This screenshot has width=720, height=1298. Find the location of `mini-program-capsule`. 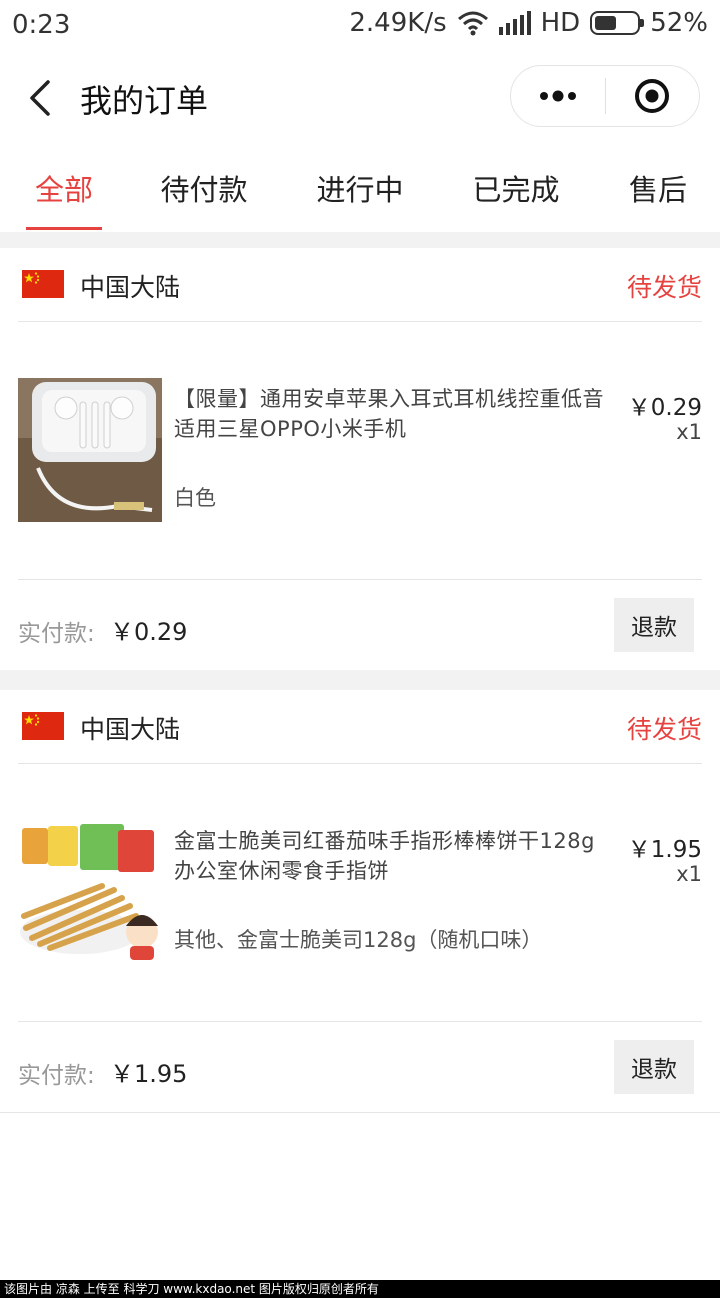

mini-program-capsule is located at coordinates (605, 96).